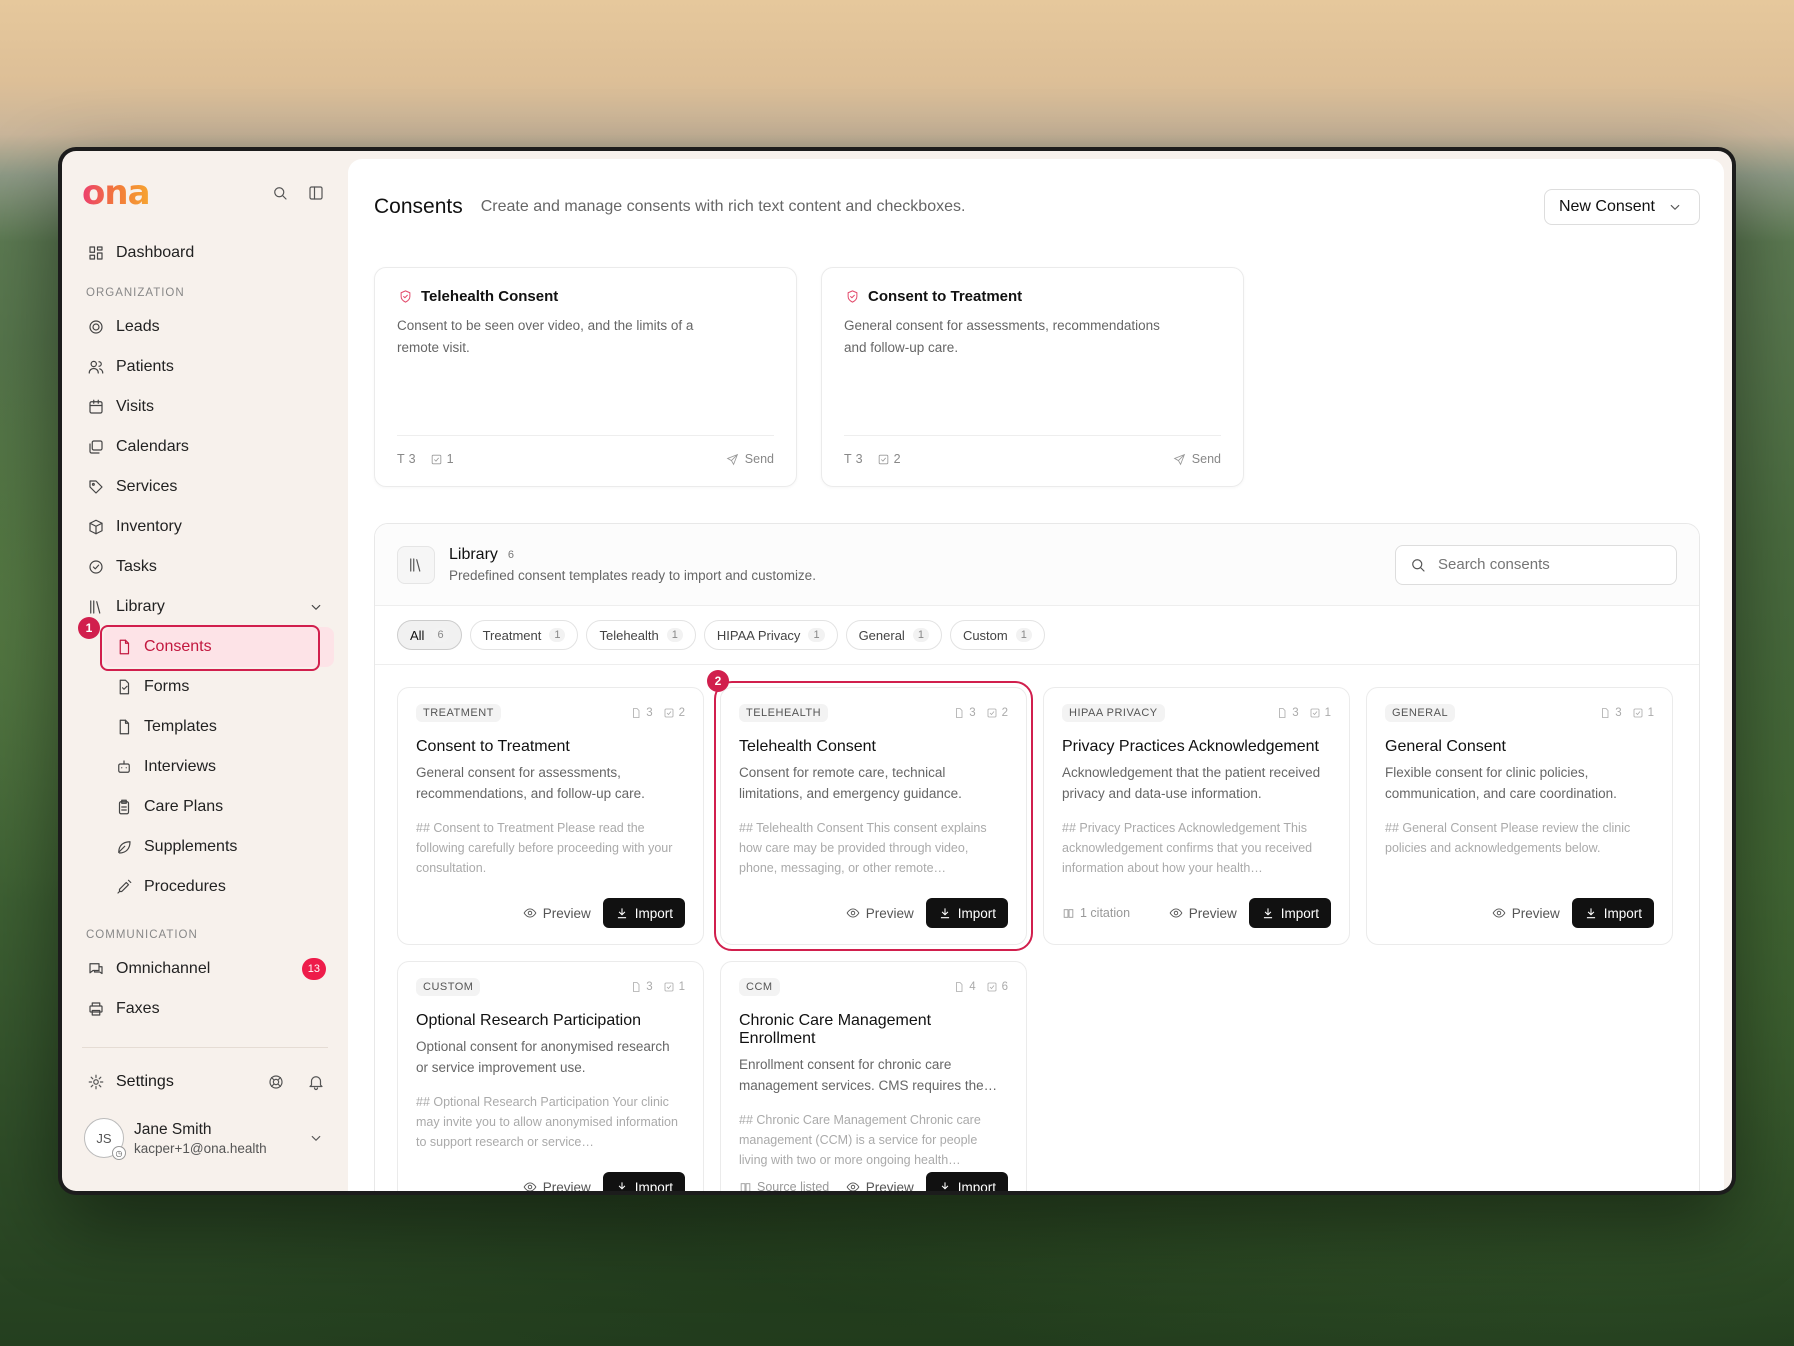 The width and height of the screenshot is (1794, 1346). What do you see at coordinates (985, 635) in the screenshot?
I see `chip-label: Custom` at bounding box center [985, 635].